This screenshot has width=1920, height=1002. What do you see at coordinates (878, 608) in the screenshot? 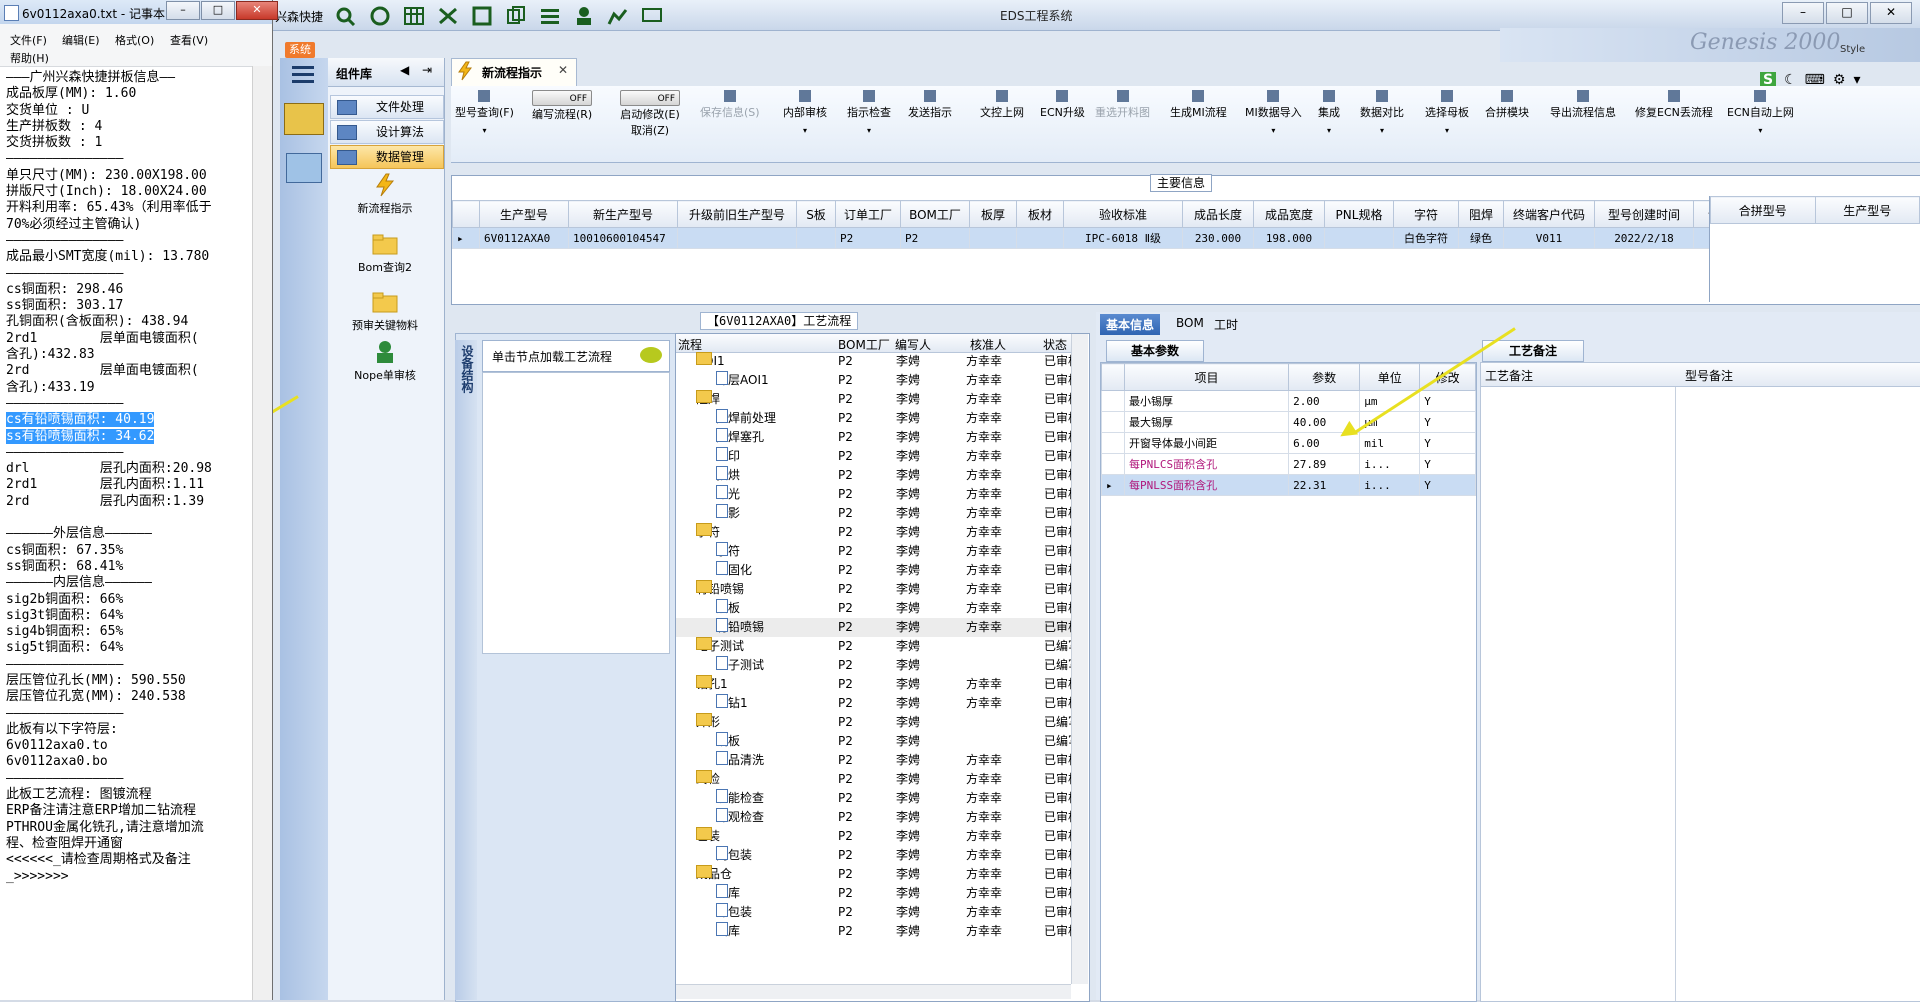
I see `flow-row: 烘板 P2 李娉 方幸幸 已审核` at bounding box center [878, 608].